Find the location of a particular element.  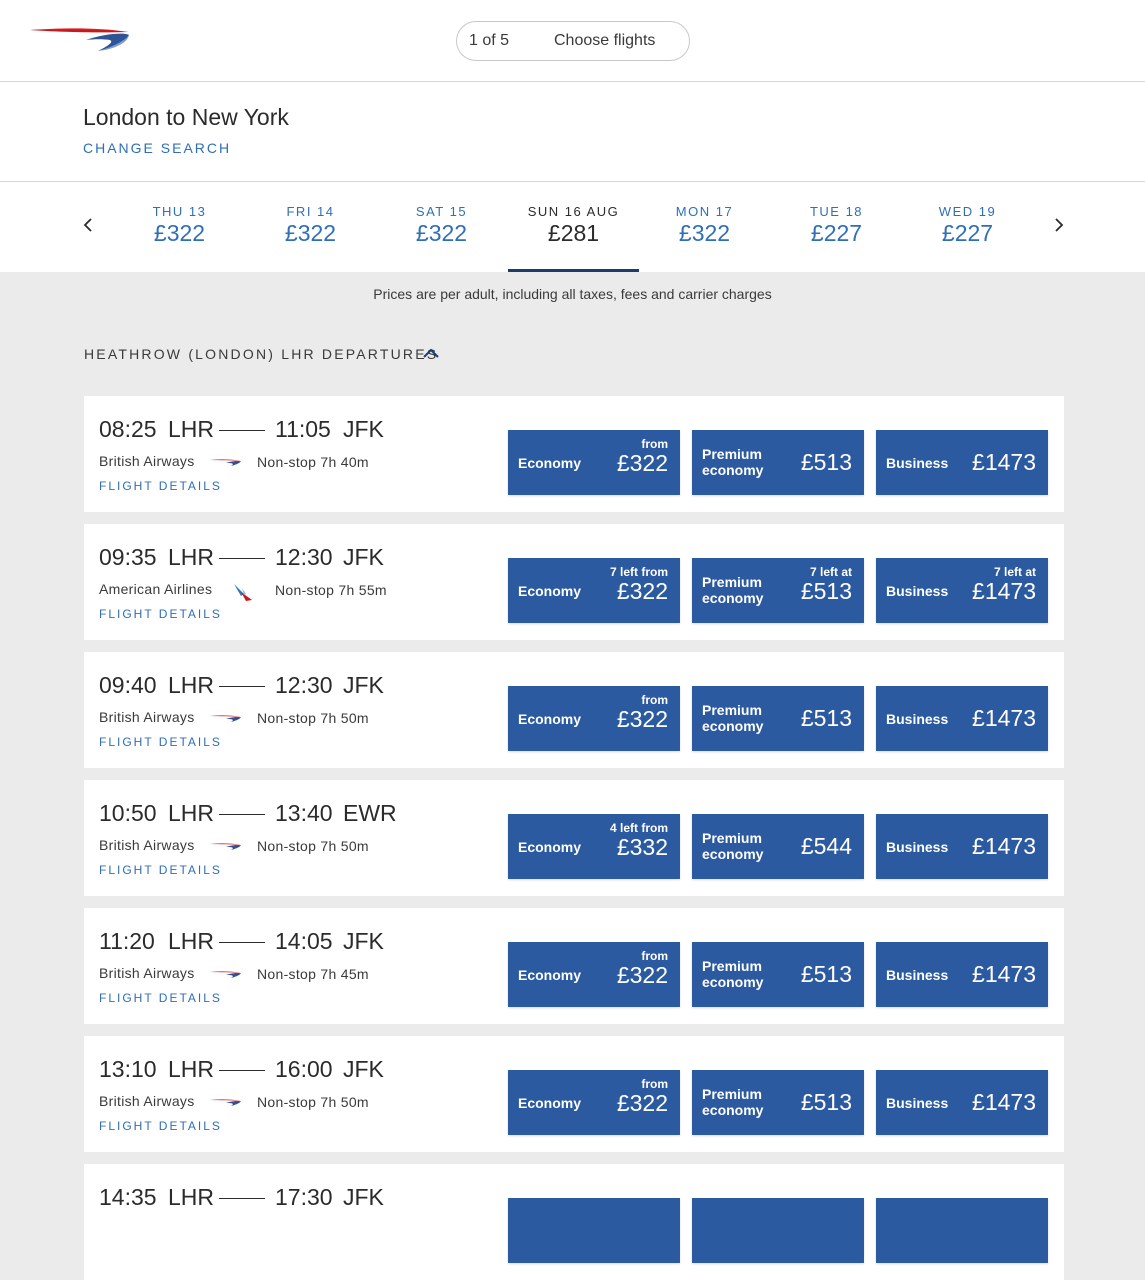

flight-duration: Non-stop 7h 40m is located at coordinates (313, 462).